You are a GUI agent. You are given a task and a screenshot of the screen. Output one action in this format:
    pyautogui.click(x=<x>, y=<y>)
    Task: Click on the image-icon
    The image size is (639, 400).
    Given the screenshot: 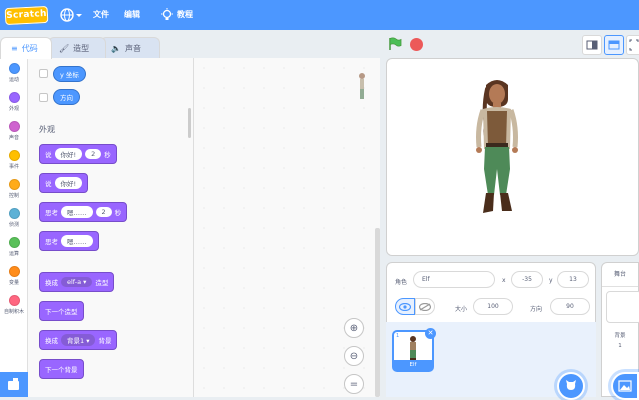 What is the action you would take?
    pyautogui.click(x=625, y=386)
    